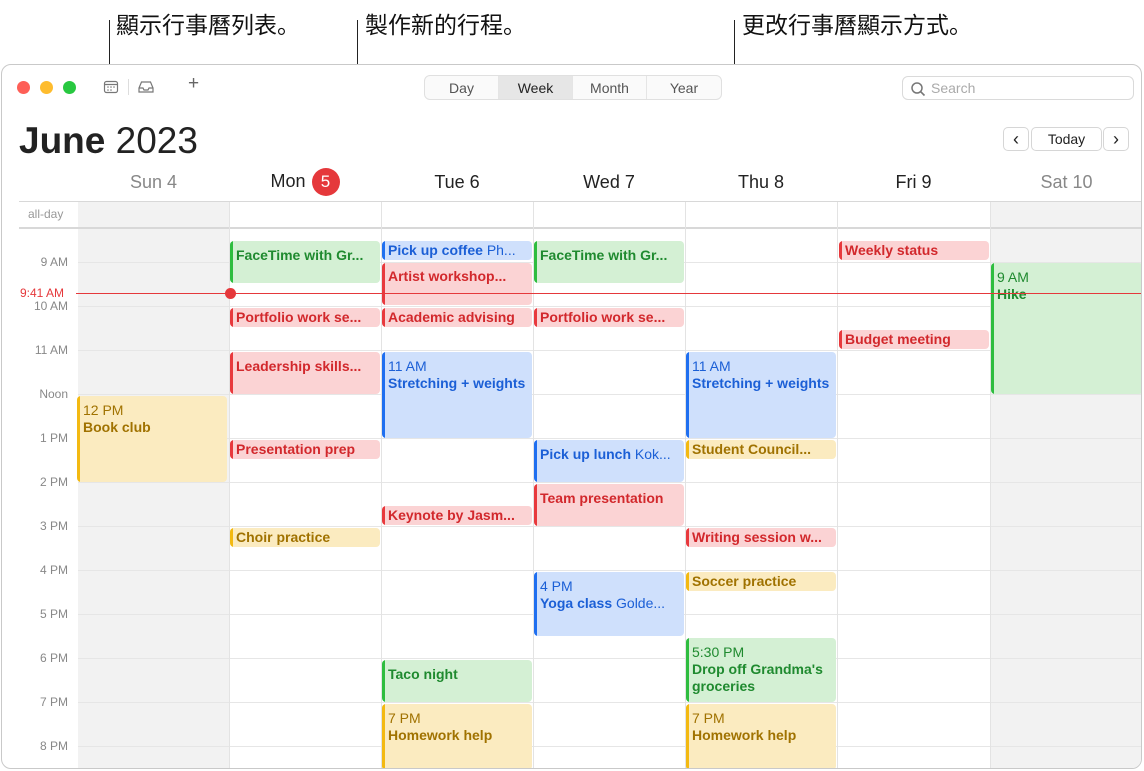 The height and width of the screenshot is (771, 1144). I want to click on day-header-sun: Sun 4, so click(153, 182).